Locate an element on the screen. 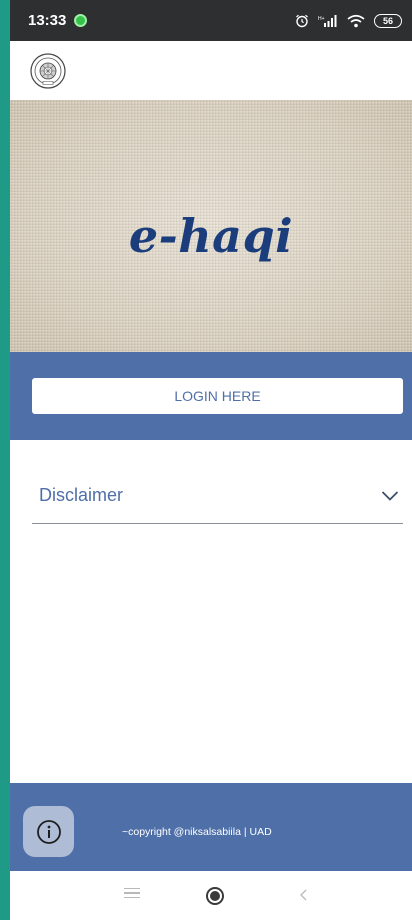 The image size is (412, 920). app-title: e-haqi is located at coordinates (211, 236).